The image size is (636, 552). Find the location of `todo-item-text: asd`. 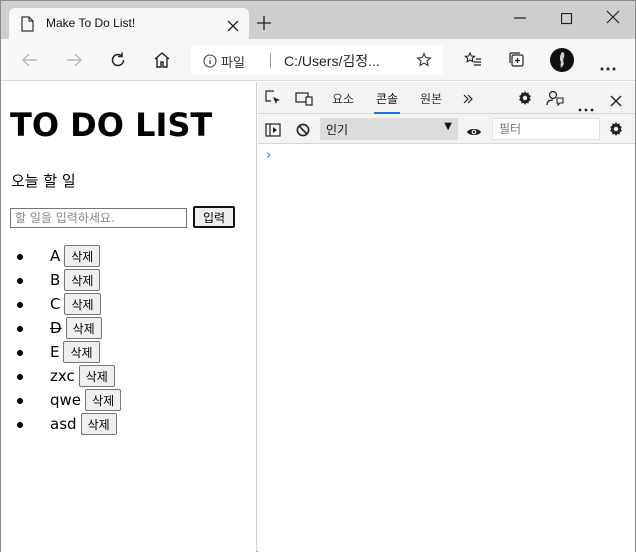

todo-item-text: asd is located at coordinates (63, 424).